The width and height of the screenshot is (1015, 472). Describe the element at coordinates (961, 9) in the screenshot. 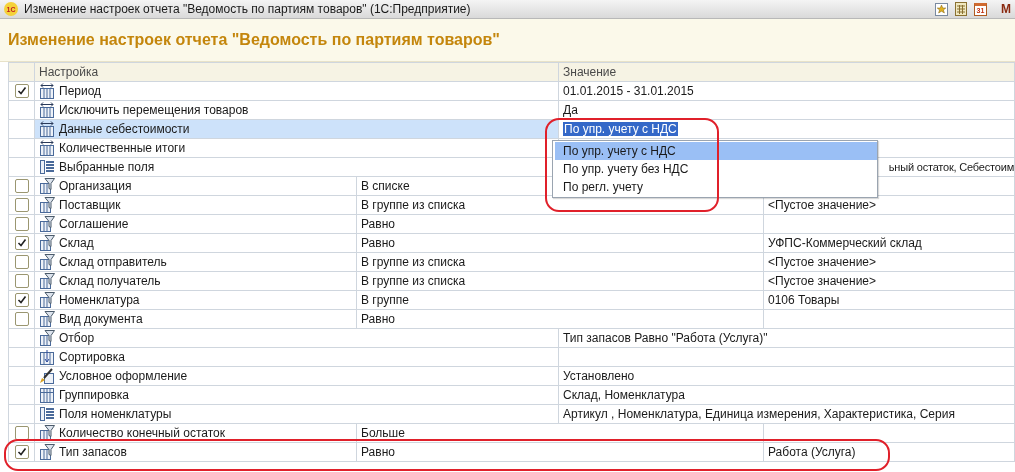

I see `calculator-icon` at that location.